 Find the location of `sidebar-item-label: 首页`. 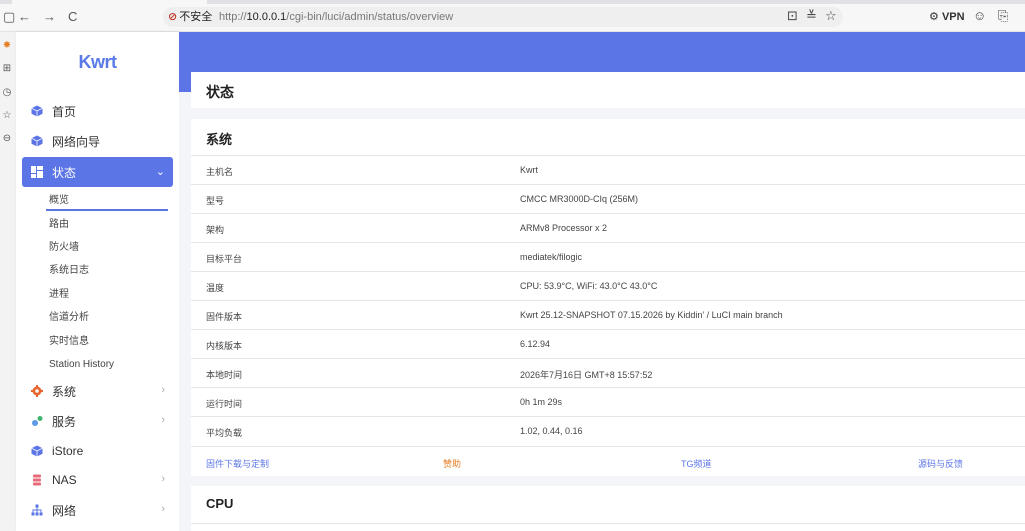

sidebar-item-label: 首页 is located at coordinates (64, 111).